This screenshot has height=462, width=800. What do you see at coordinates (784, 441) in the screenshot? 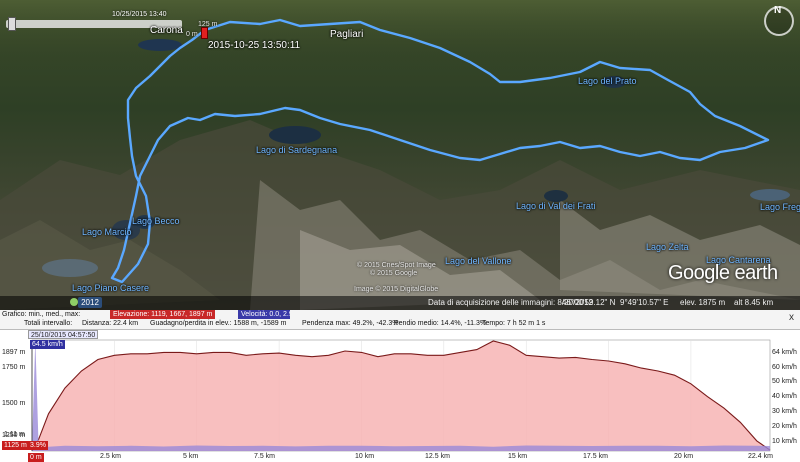
I see `y-right-tick: 10 km/h` at bounding box center [784, 441].